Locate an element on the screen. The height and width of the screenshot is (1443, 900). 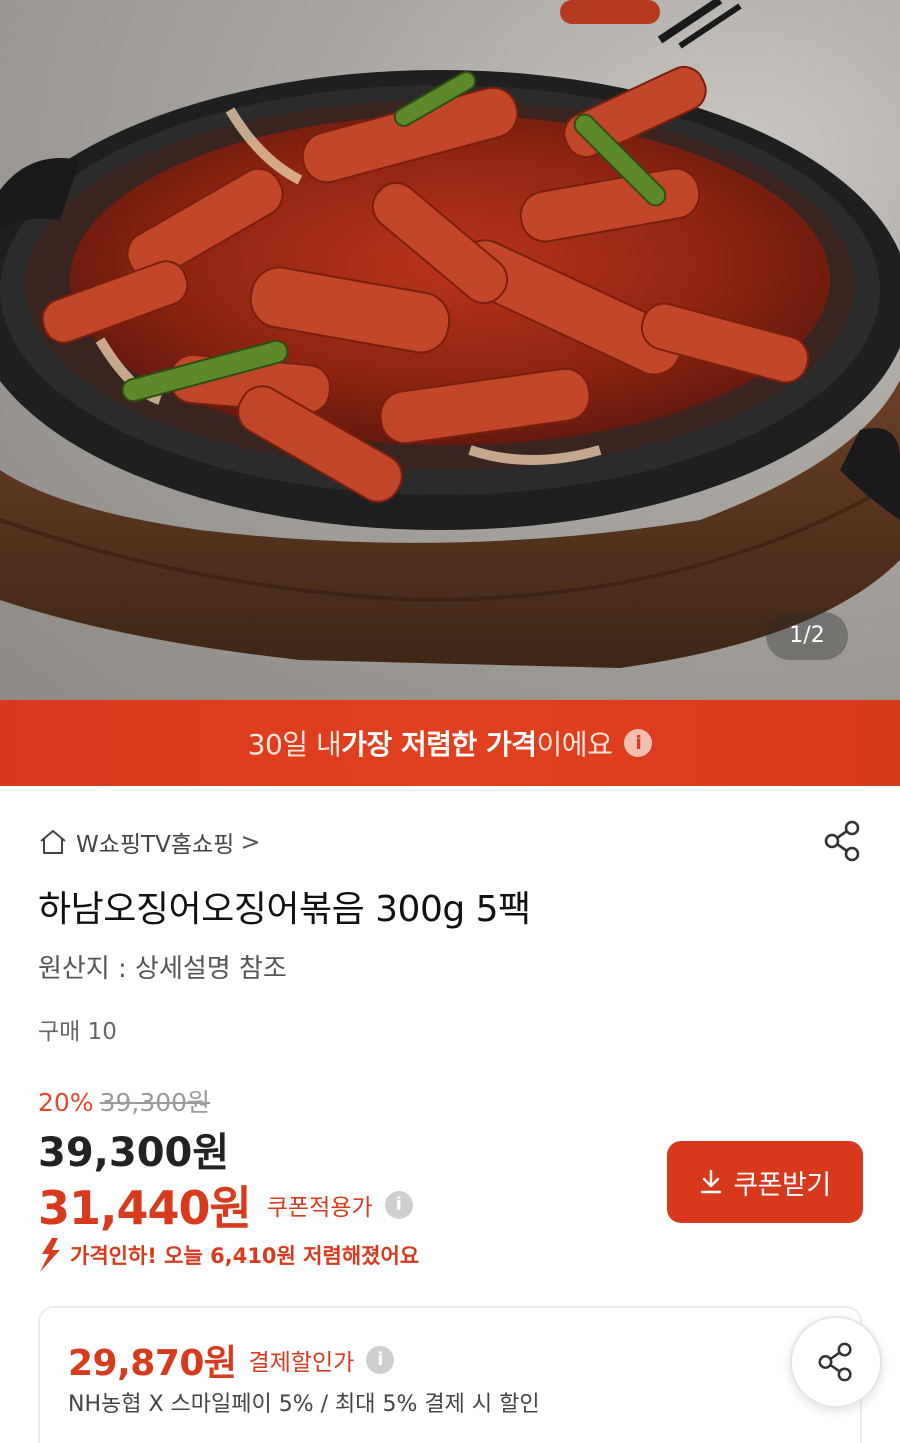
payment-price-label: 결제할인가 is located at coordinates (301, 1363).